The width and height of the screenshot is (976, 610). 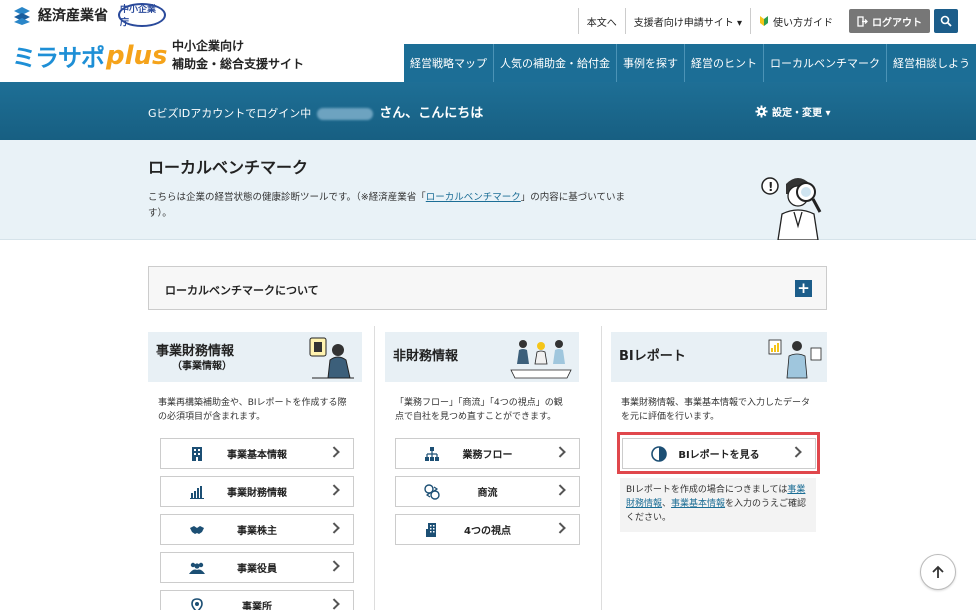 What do you see at coordinates (482, 357) in the screenshot?
I see `nonfinance-header: 非財務情報` at bounding box center [482, 357].